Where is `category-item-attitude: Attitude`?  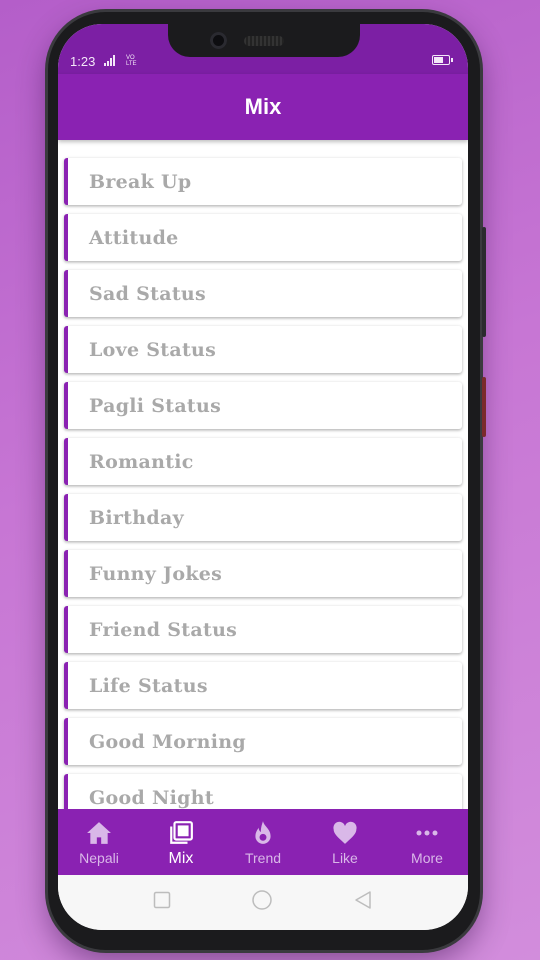 category-item-attitude: Attitude is located at coordinates (263, 237).